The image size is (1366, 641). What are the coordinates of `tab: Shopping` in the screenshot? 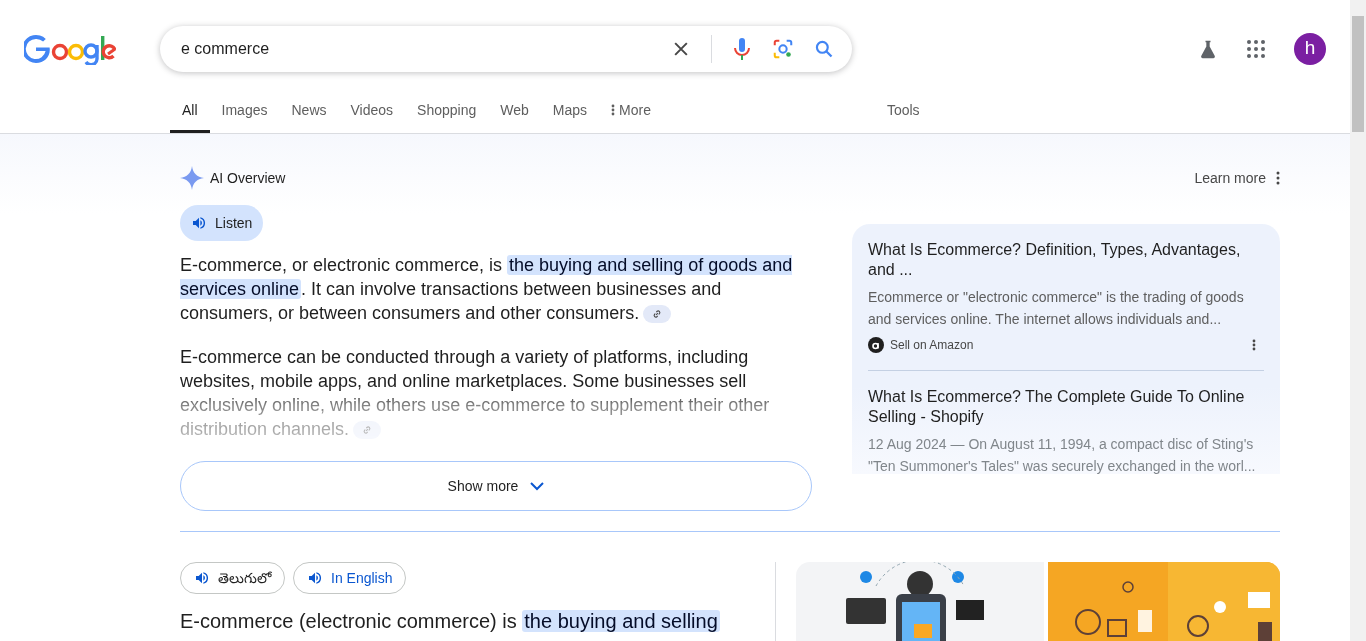 It's located at (447, 114).